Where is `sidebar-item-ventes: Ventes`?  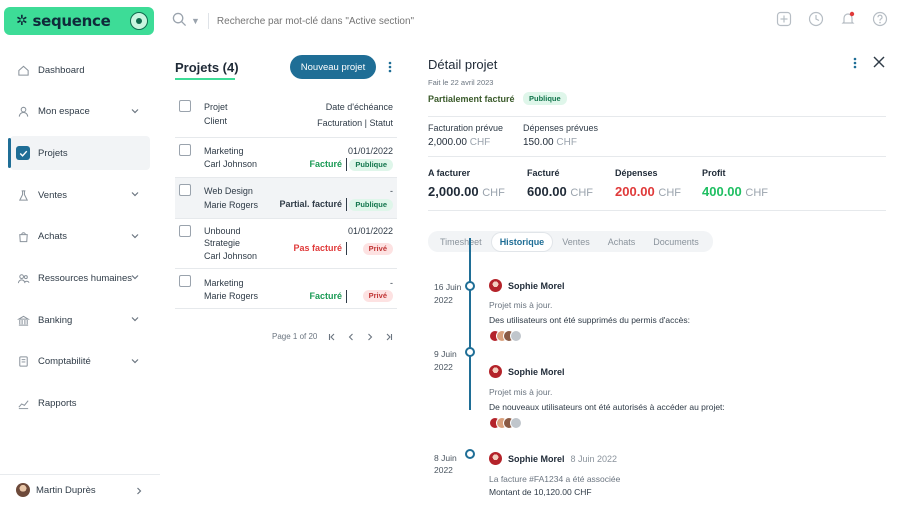 sidebar-item-ventes: Ventes is located at coordinates (80, 195).